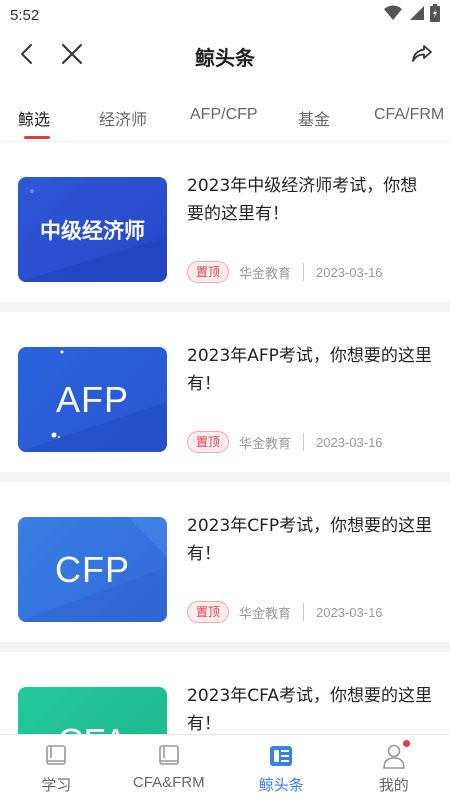 The image size is (450, 800). Describe the element at coordinates (225, 54) in the screenshot. I see `top-navbar: 鲸头条` at that location.